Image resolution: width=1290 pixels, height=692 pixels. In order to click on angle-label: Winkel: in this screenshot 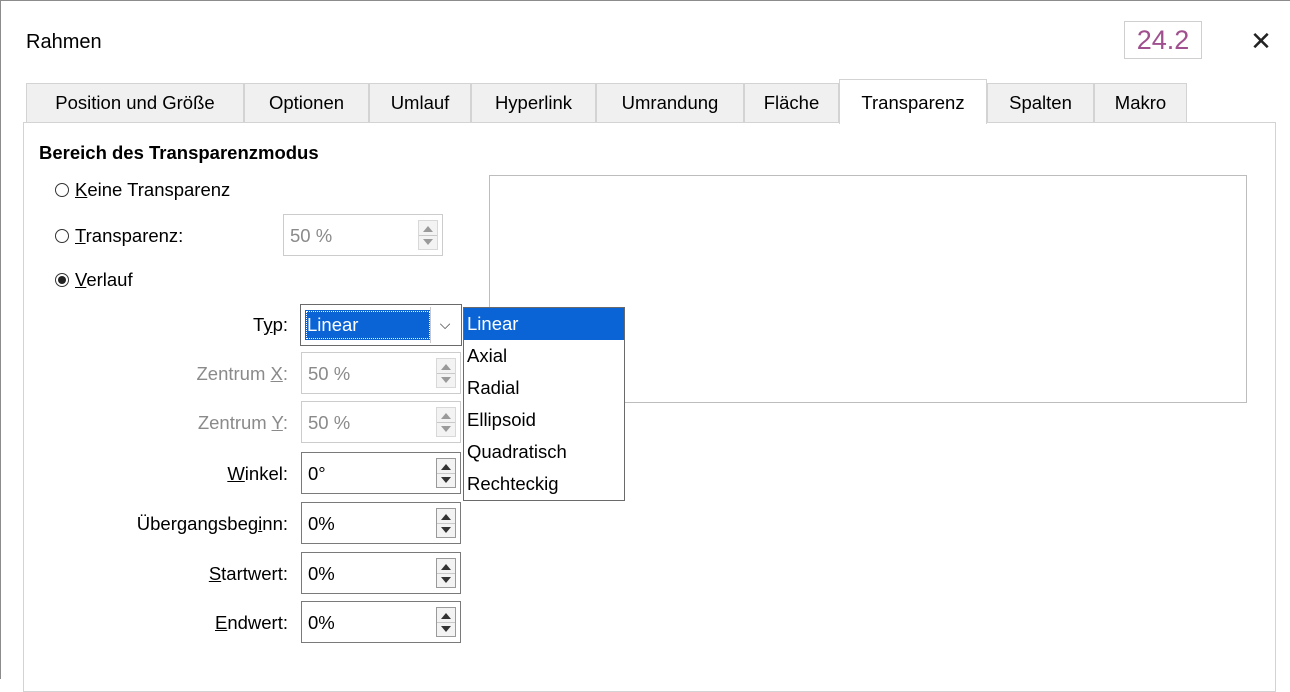, I will do `click(257, 473)`.